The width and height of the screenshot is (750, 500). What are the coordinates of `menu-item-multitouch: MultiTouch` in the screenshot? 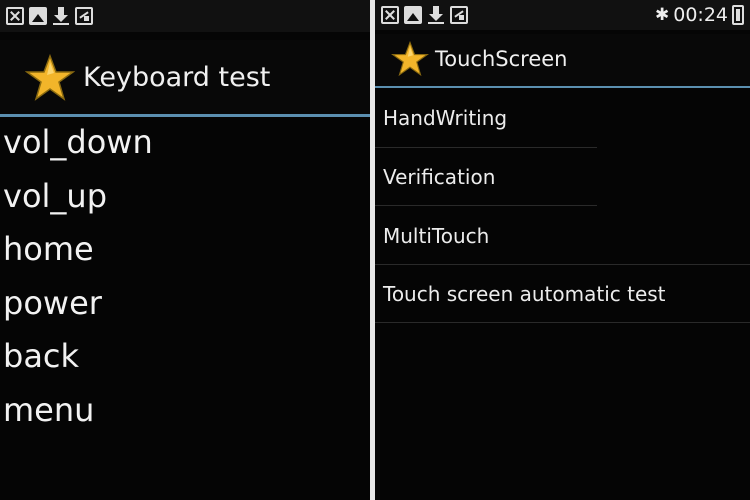 It's located at (436, 236).